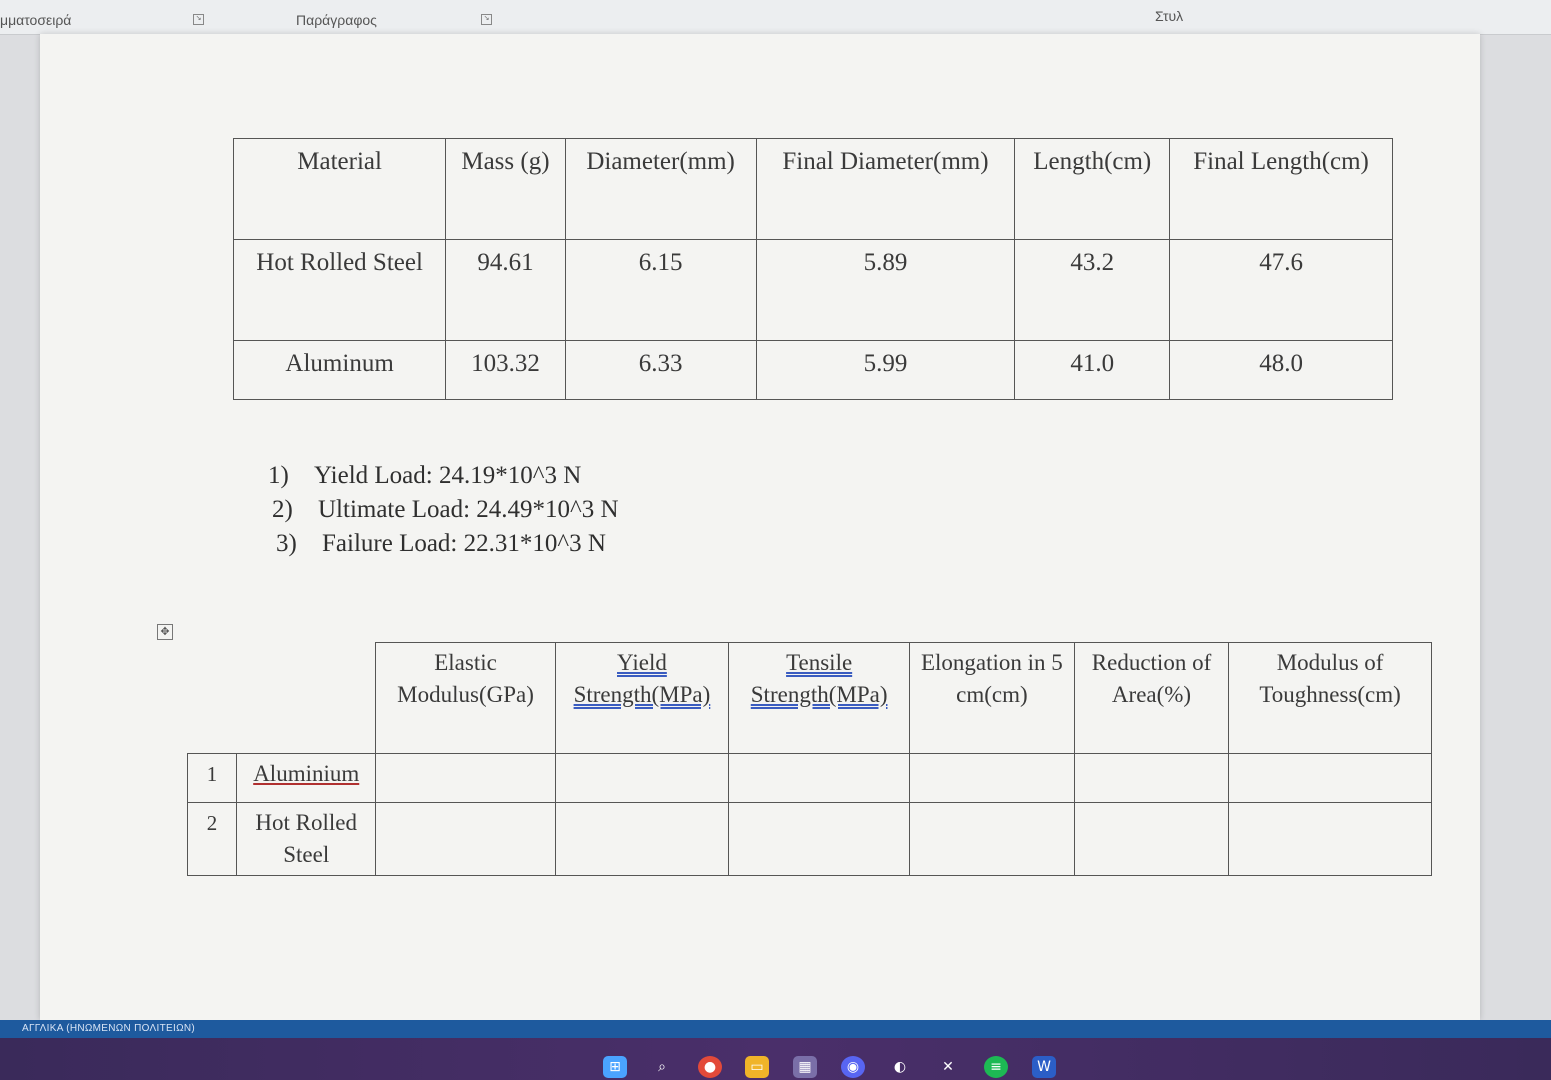 This screenshot has width=1551, height=1080. I want to click on table-cell: 6.15, so click(660, 290).